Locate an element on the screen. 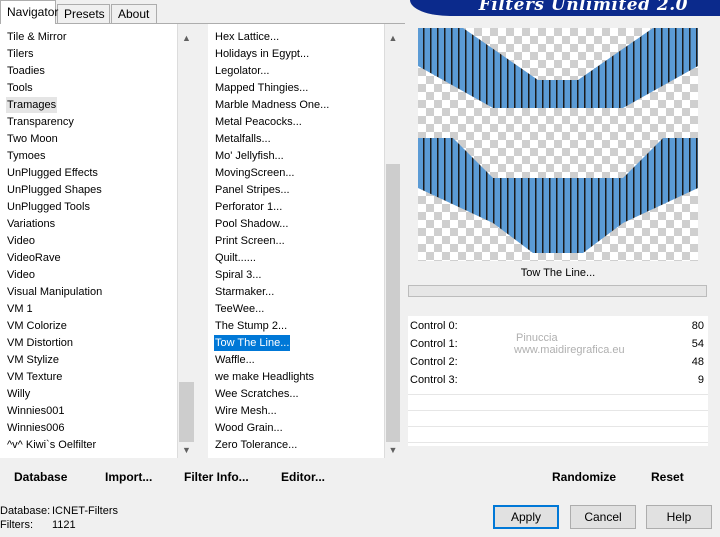 The height and width of the screenshot is (537, 720). list-item: Transparency is located at coordinates (40, 122).